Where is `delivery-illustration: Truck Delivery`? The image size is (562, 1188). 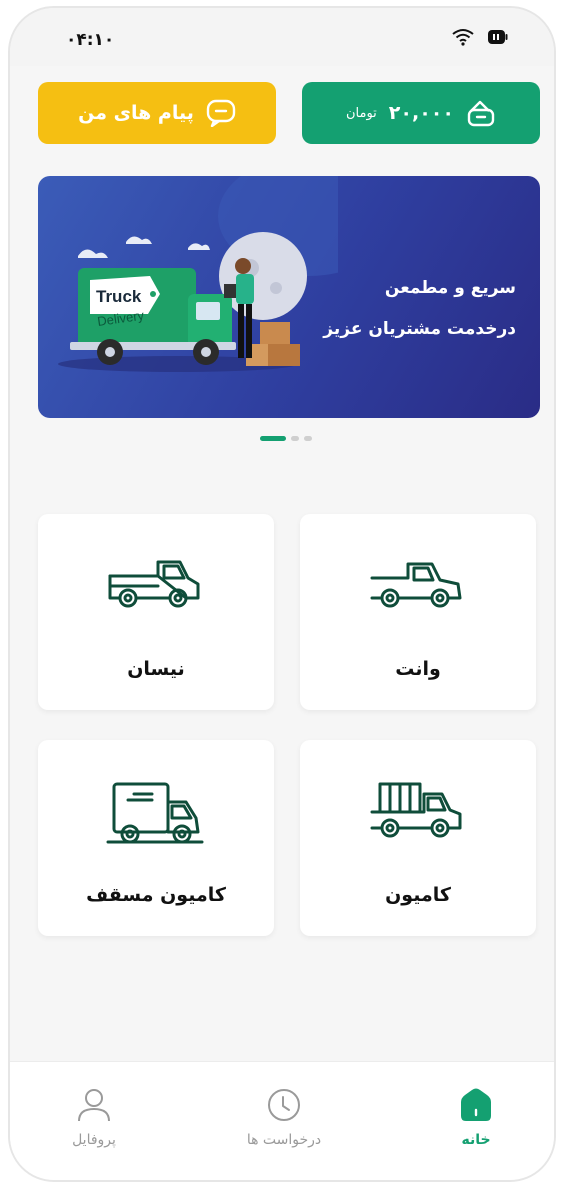 delivery-illustration: Truck Delivery is located at coordinates (198, 274).